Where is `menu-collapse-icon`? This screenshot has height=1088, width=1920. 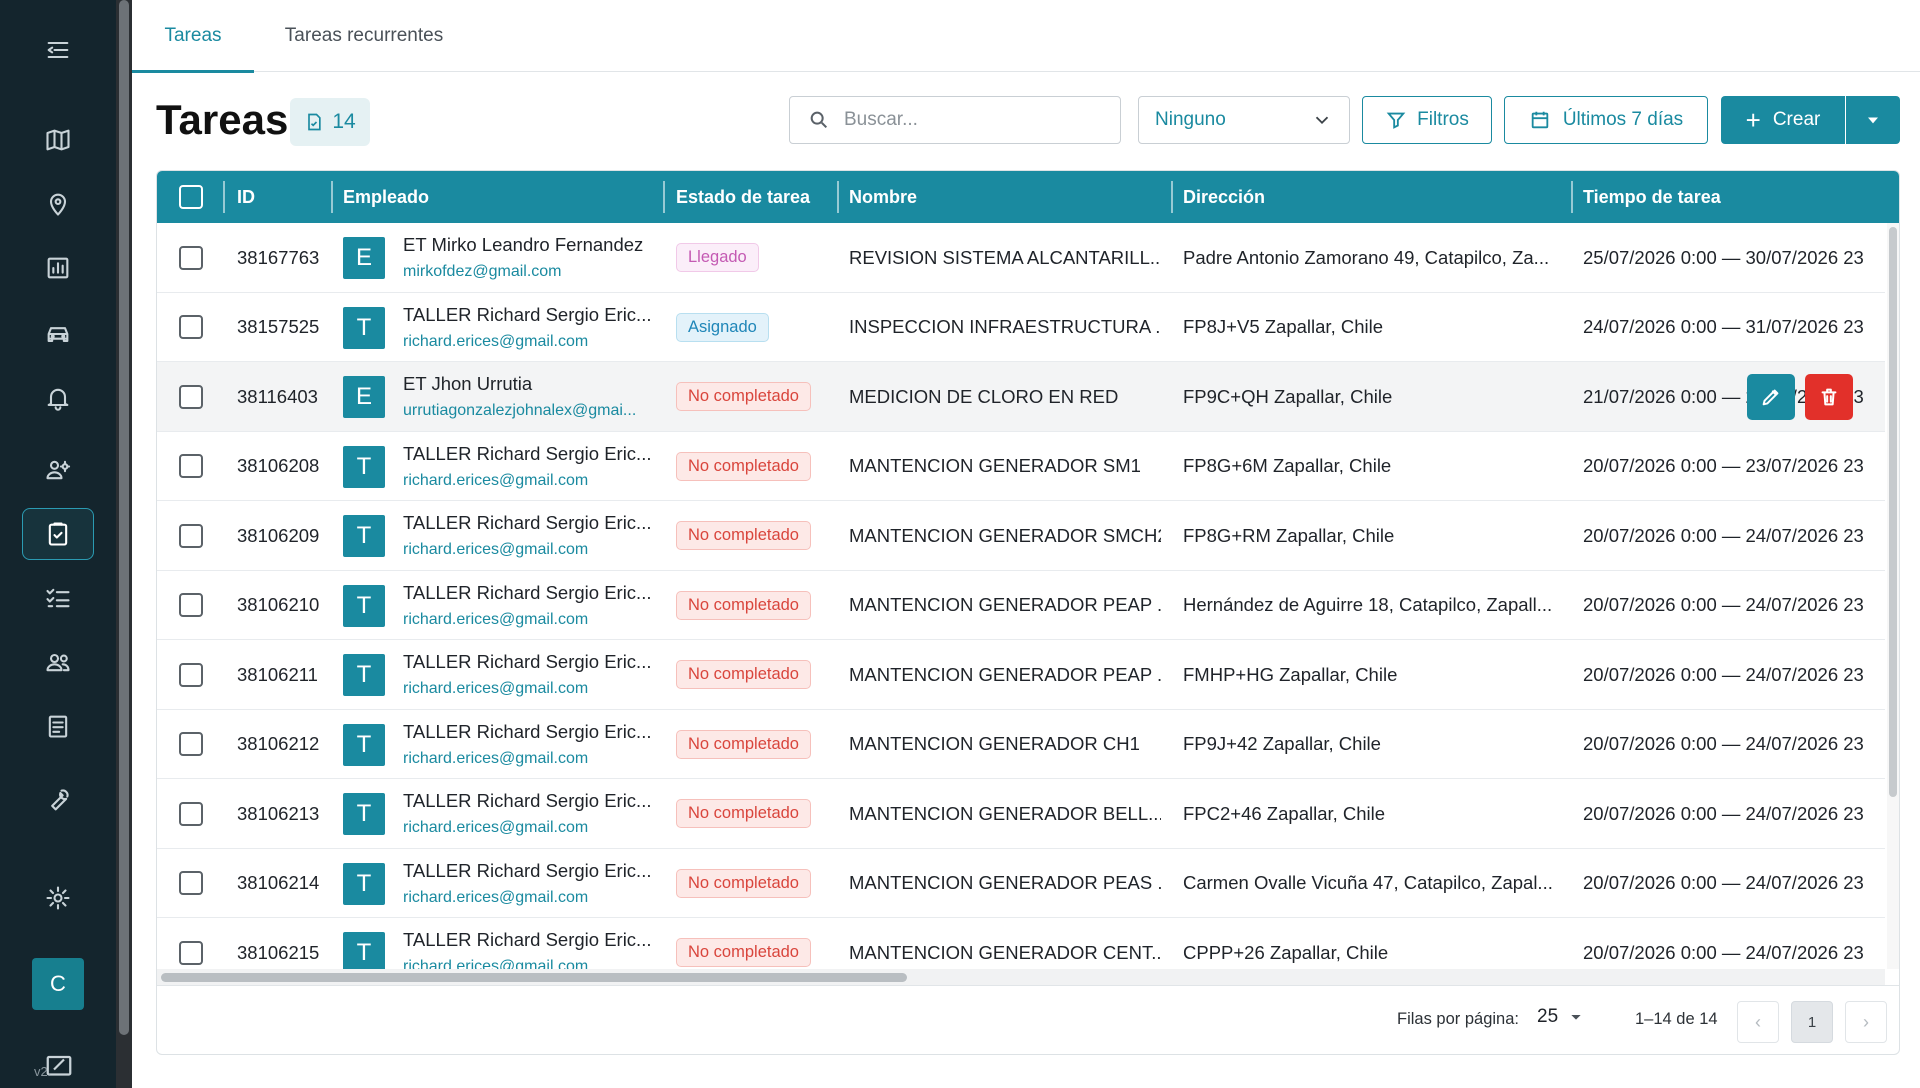
menu-collapse-icon is located at coordinates (58, 50).